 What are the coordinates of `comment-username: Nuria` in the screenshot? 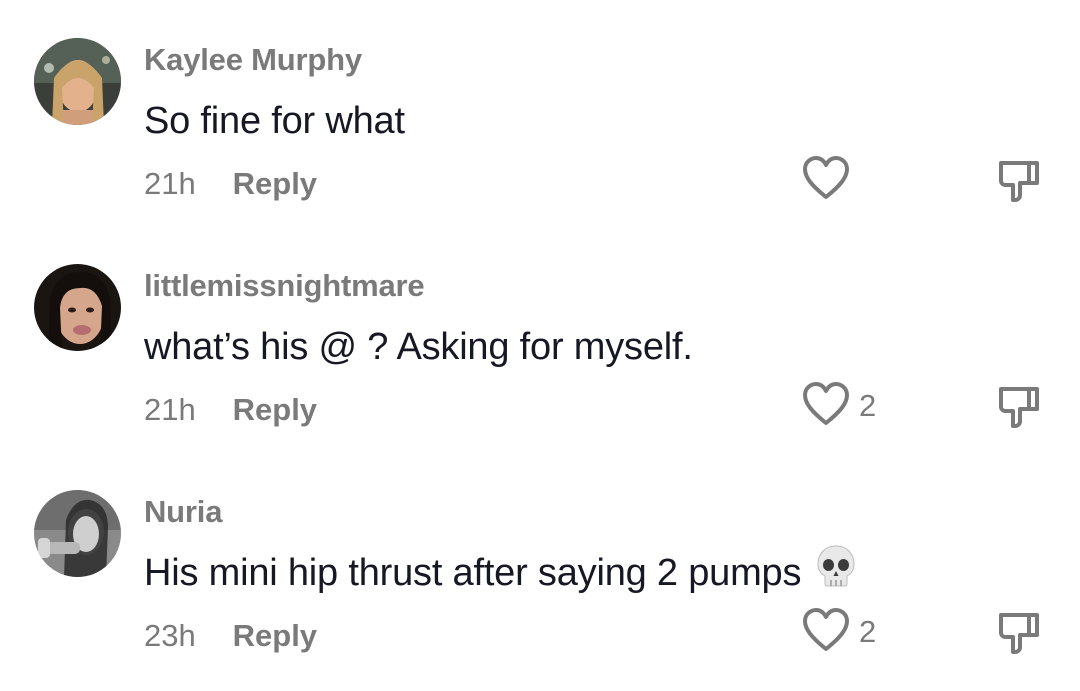 It's located at (183, 512).